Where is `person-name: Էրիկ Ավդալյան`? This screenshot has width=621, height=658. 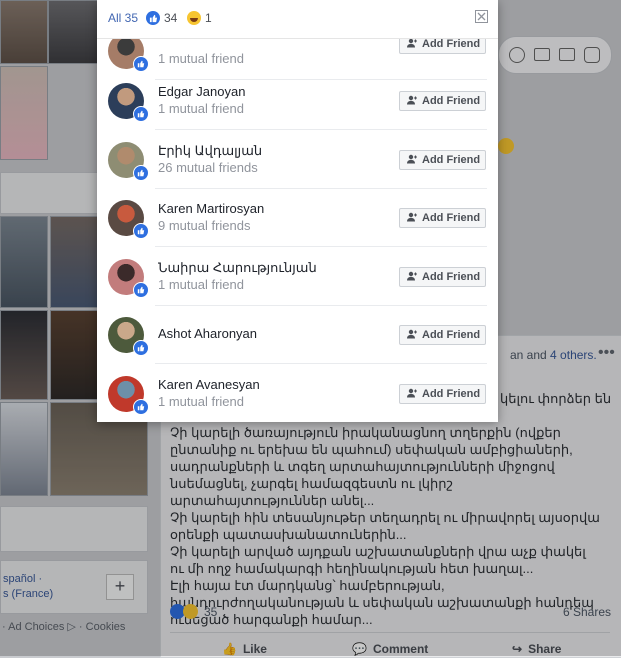
person-name: Էրիկ Ավդալյան is located at coordinates (210, 151).